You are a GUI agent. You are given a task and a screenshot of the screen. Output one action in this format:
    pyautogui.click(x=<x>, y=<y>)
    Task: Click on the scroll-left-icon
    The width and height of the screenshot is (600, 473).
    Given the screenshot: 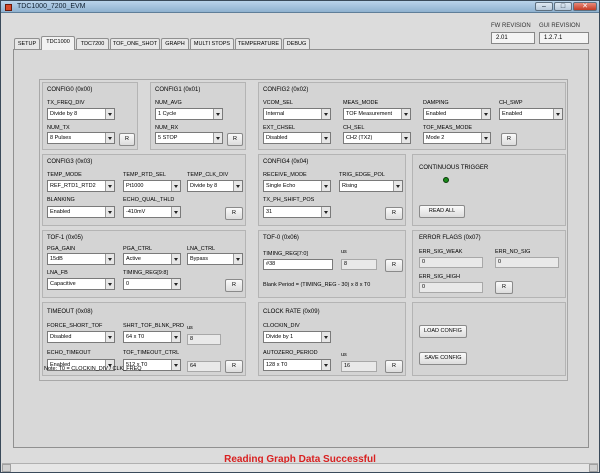 What is the action you would take?
    pyautogui.click(x=6, y=468)
    